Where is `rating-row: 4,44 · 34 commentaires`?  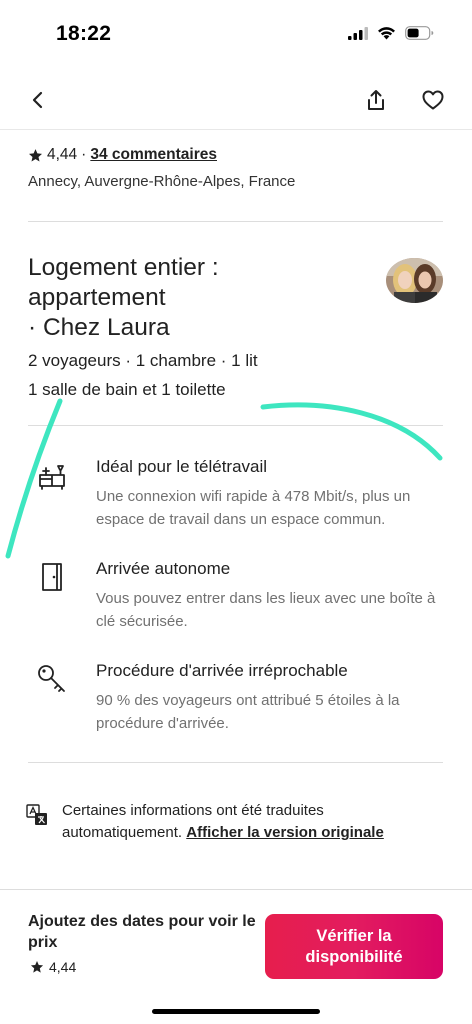 rating-row: 4,44 · 34 commentaires is located at coordinates (122, 155).